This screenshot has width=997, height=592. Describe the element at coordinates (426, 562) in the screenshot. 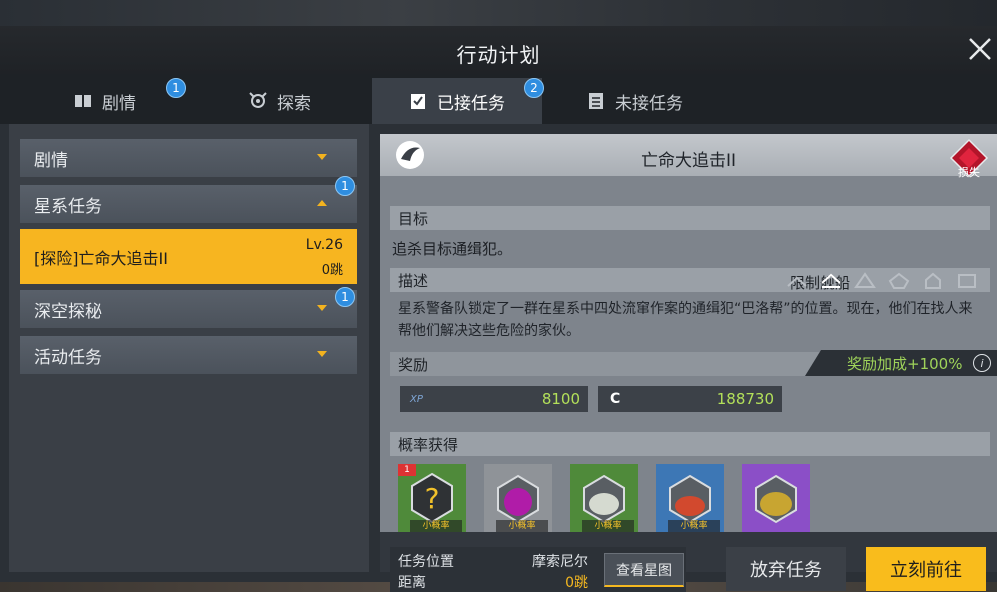

I see `location-label: 任务位置` at that location.